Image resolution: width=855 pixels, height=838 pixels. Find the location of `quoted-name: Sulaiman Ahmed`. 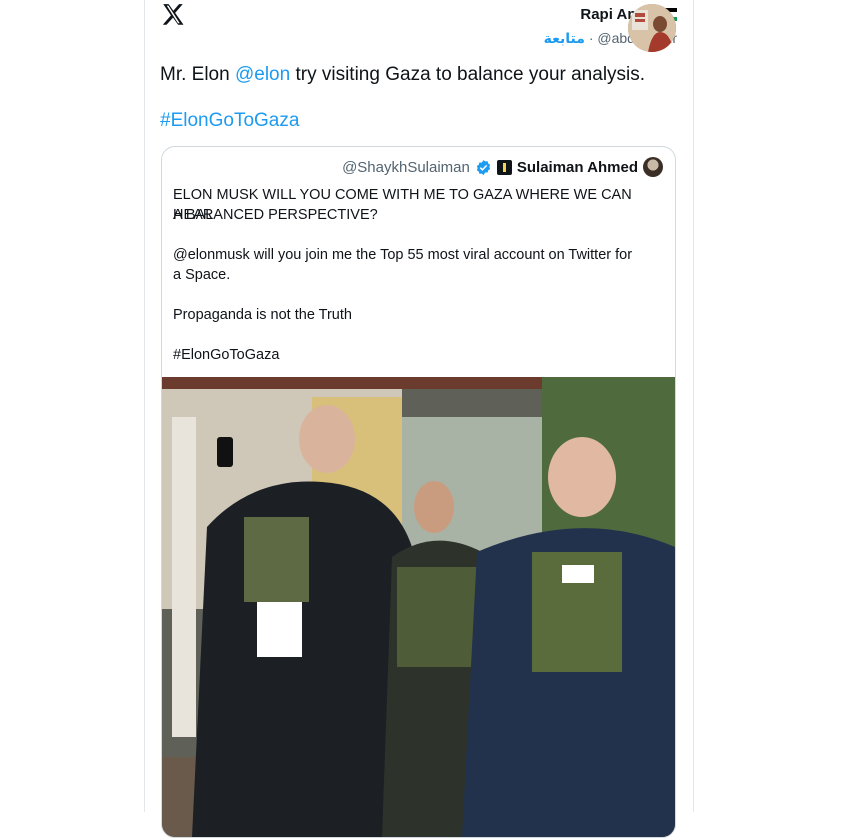

quoted-name: Sulaiman Ahmed is located at coordinates (577, 167).